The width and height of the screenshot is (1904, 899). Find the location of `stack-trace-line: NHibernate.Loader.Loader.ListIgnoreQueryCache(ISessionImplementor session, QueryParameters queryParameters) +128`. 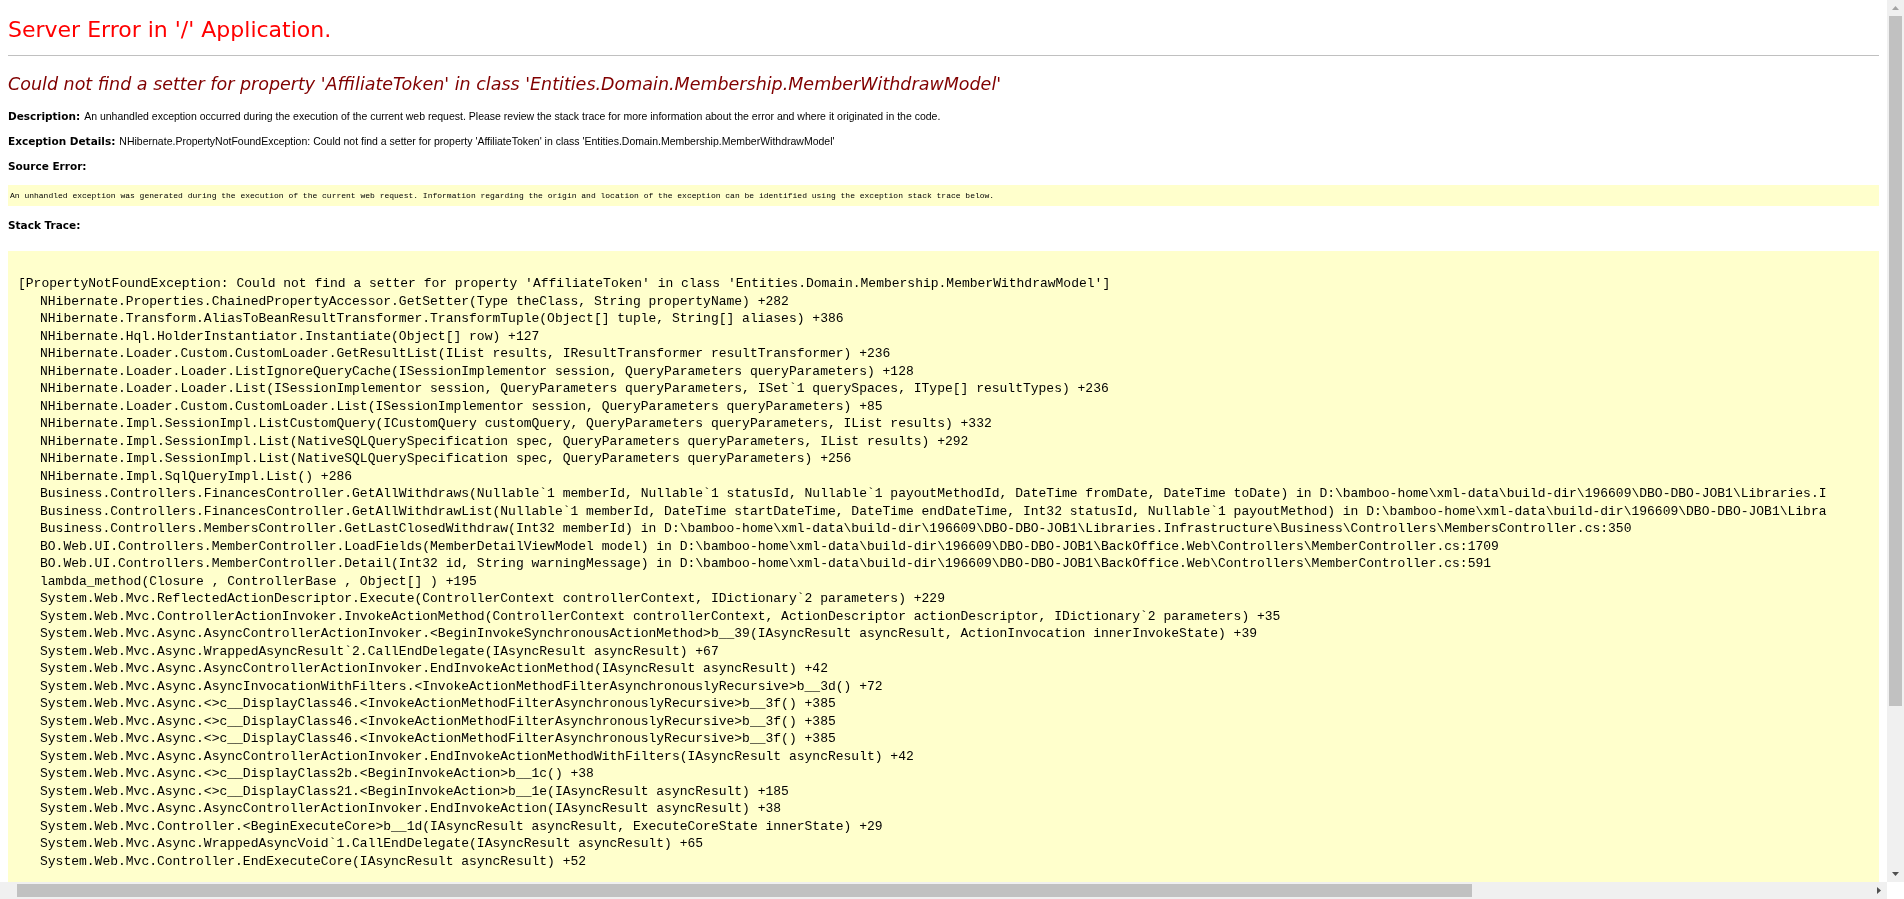

stack-trace-line: NHibernate.Loader.Loader.ListIgnoreQueryCache(ISessionImplementor session, QueryParameters queryParameters) +128 is located at coordinates (476, 371).